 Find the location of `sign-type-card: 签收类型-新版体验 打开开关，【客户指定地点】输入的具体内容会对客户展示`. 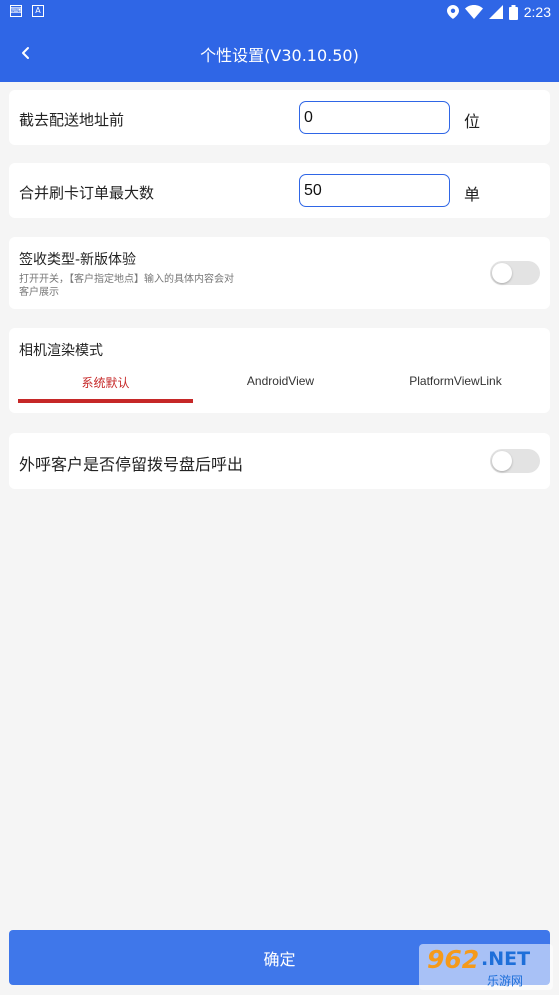

sign-type-card: 签收类型-新版体验 打开开关，【客户指定地点】输入的具体内容会对客户展示 is located at coordinates (279, 273).